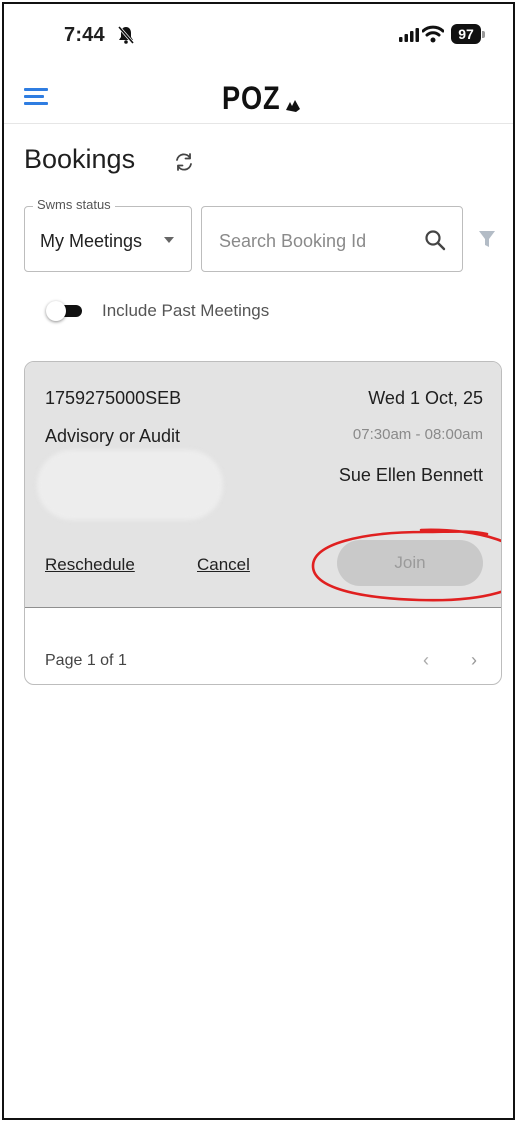  Describe the element at coordinates (113, 398) in the screenshot. I see `booking-id: 1759275000SEB` at that location.